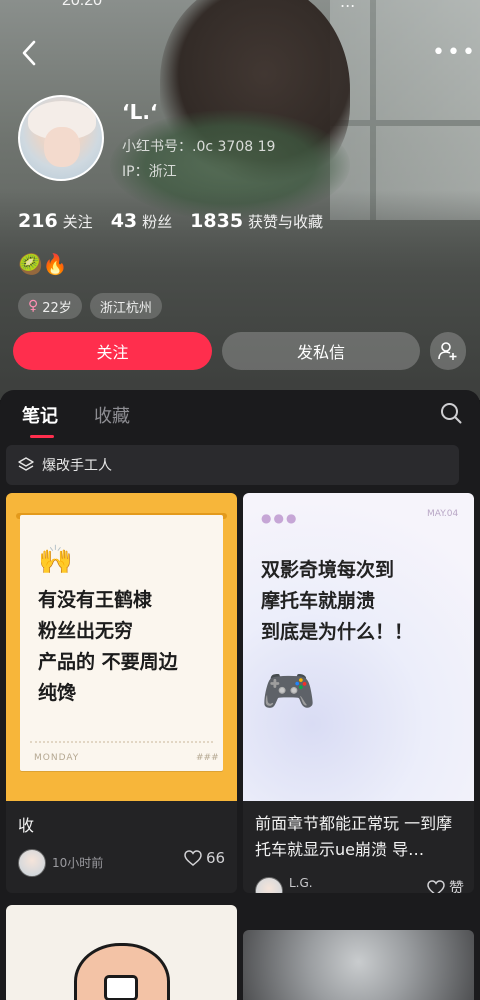  I want to click on more-icon: •••, so click(454, 52).